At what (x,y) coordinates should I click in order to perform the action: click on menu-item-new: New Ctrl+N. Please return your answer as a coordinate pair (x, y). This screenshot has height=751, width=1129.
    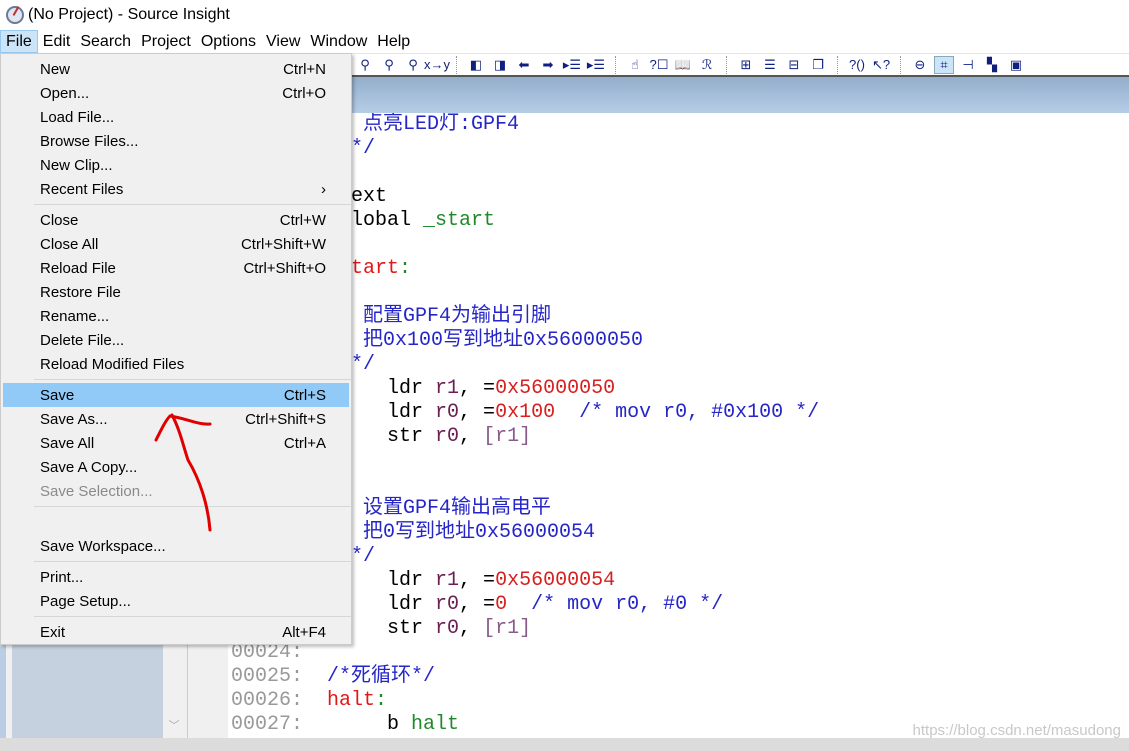
    Looking at the image, I should click on (176, 69).